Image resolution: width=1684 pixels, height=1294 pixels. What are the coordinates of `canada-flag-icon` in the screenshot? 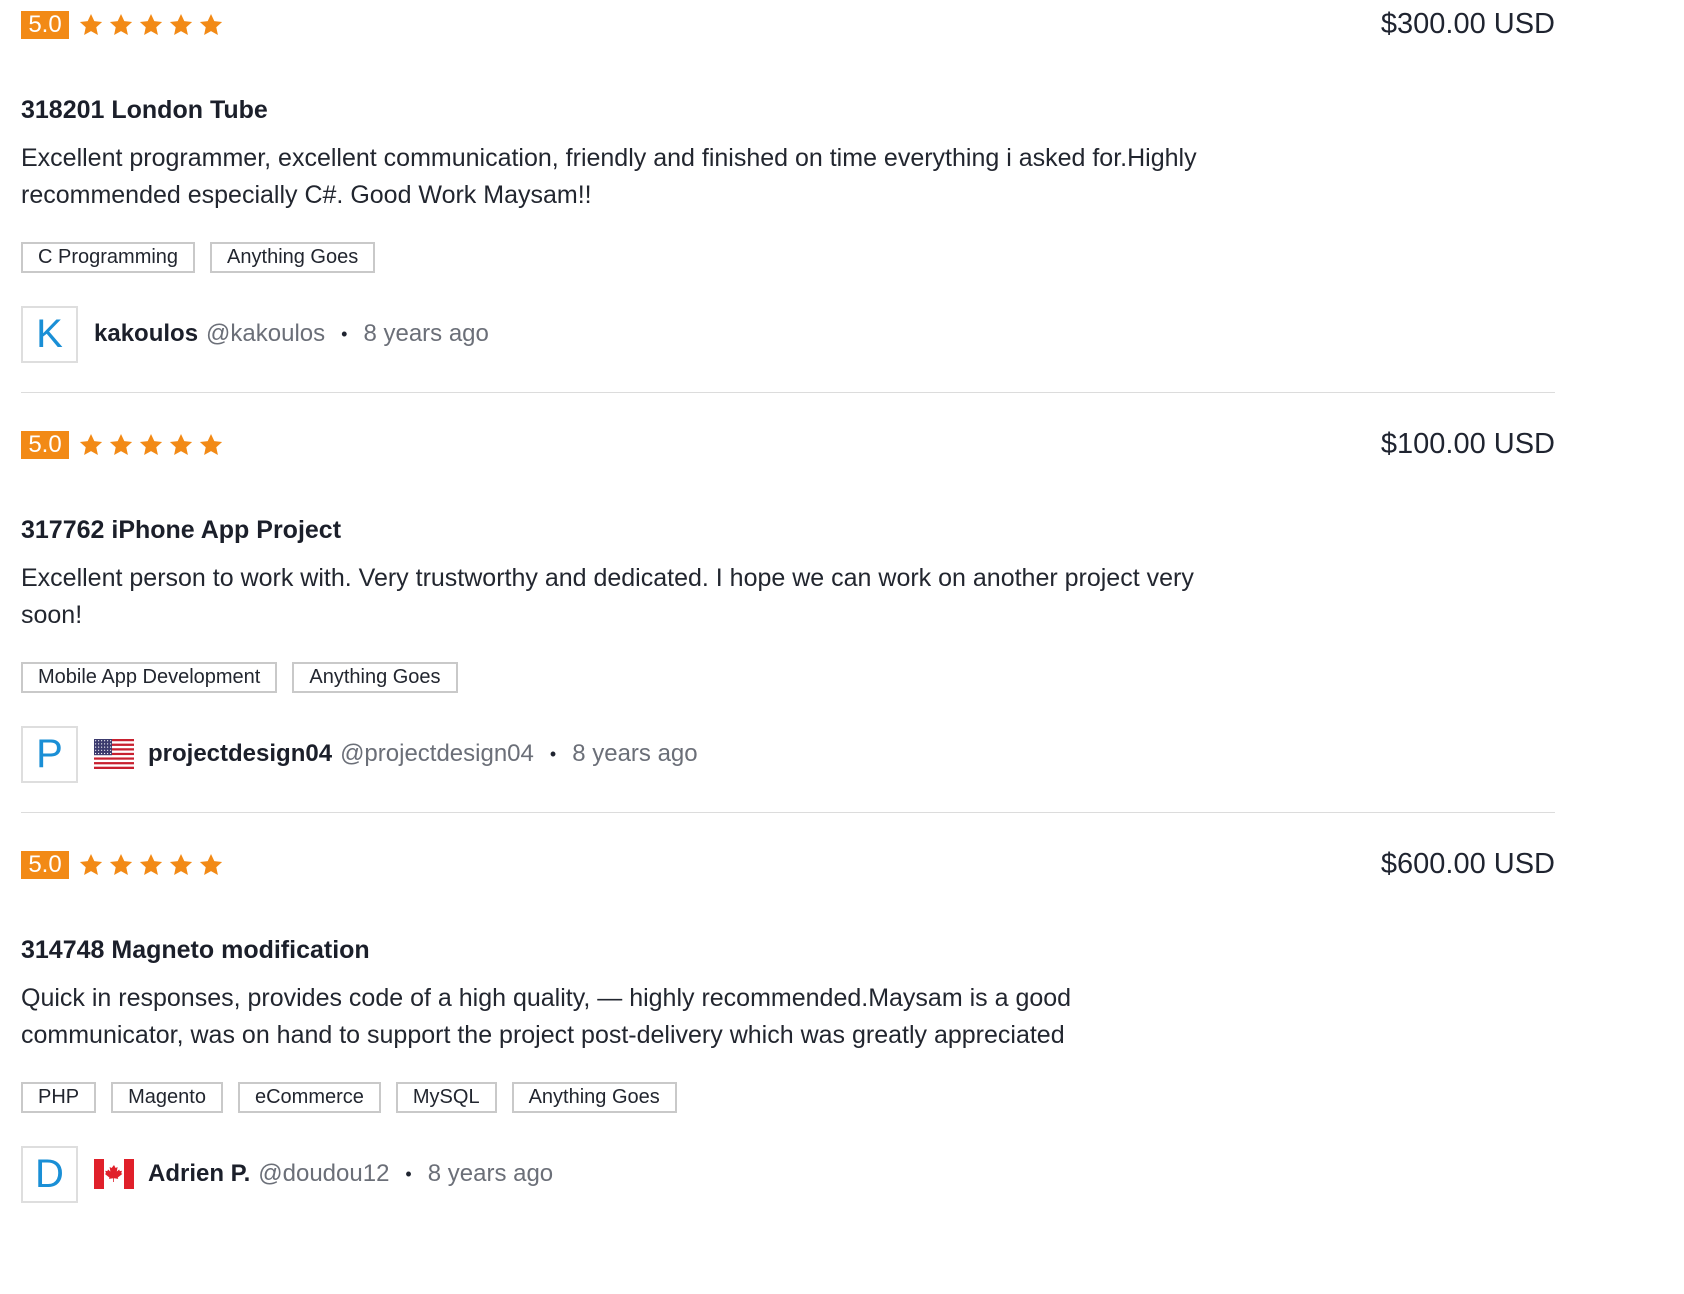 It's located at (114, 1174).